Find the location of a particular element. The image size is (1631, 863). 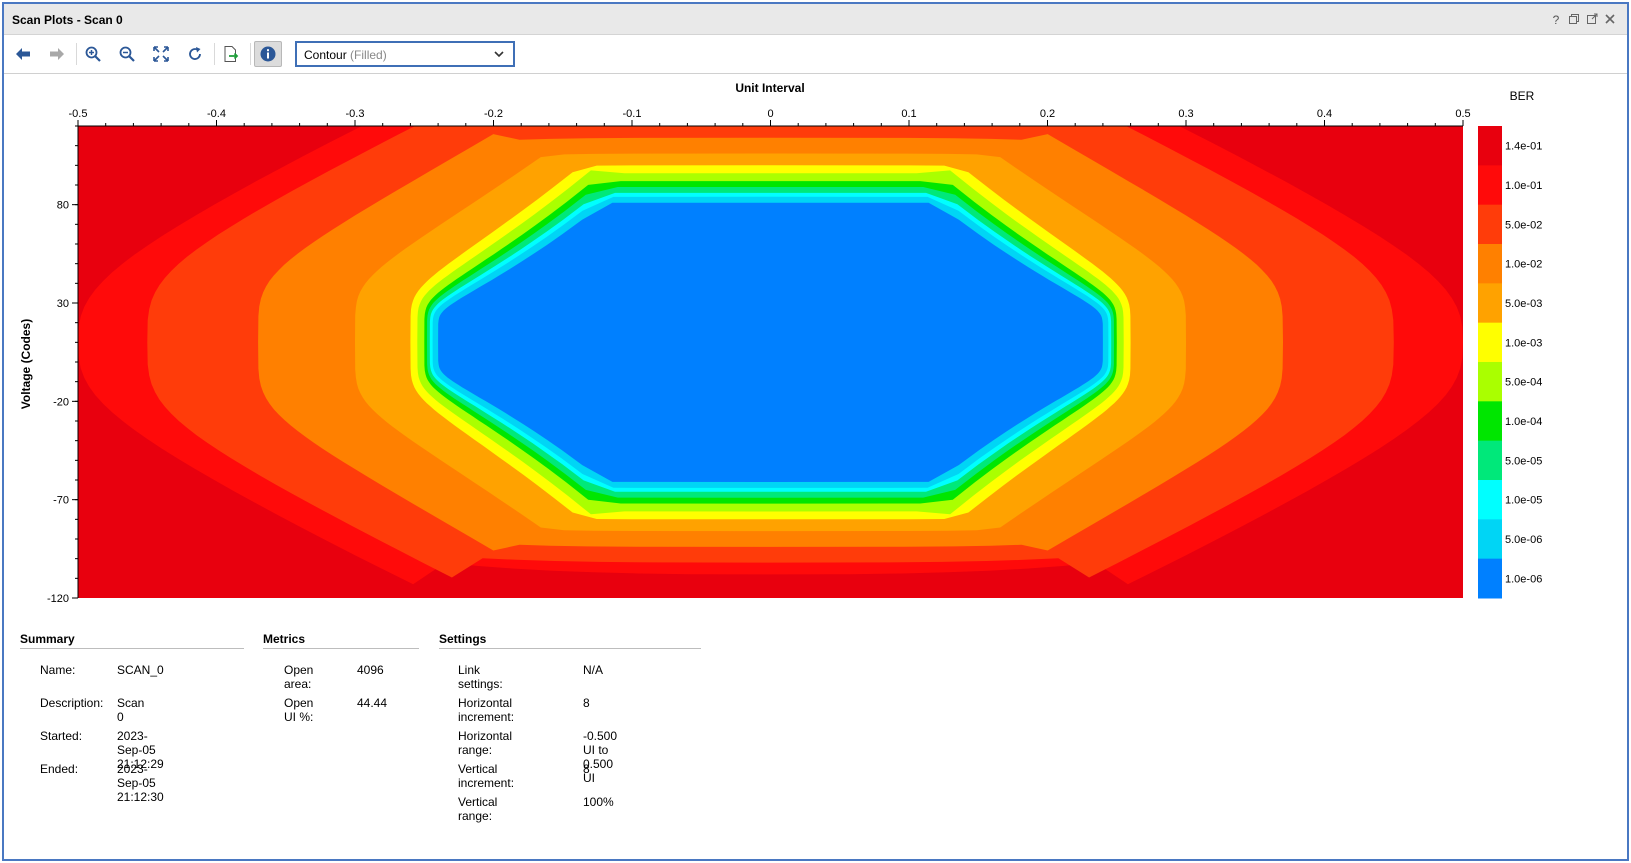

y-axis: 80 30 -20 -70 -120 is located at coordinates (63, 365).